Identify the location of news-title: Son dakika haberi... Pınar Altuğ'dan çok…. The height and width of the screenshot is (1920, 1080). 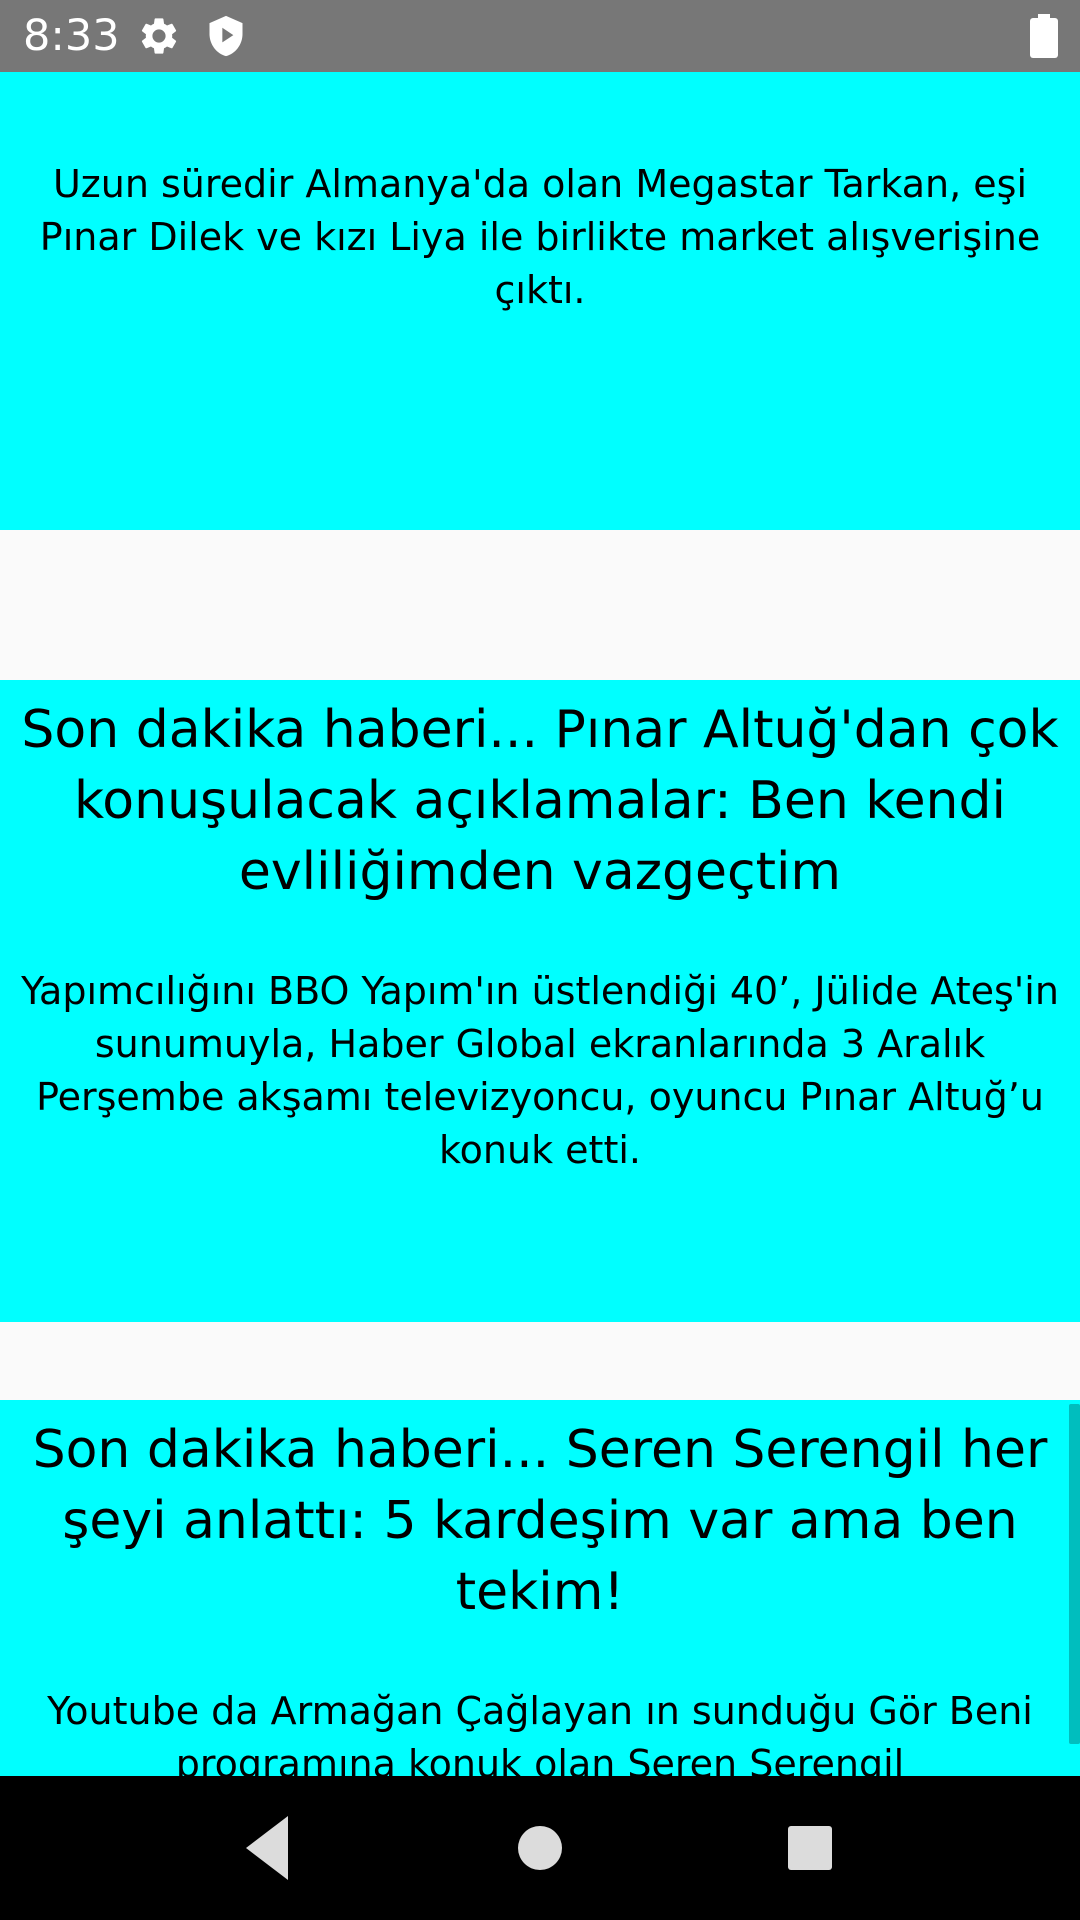
(540, 801).